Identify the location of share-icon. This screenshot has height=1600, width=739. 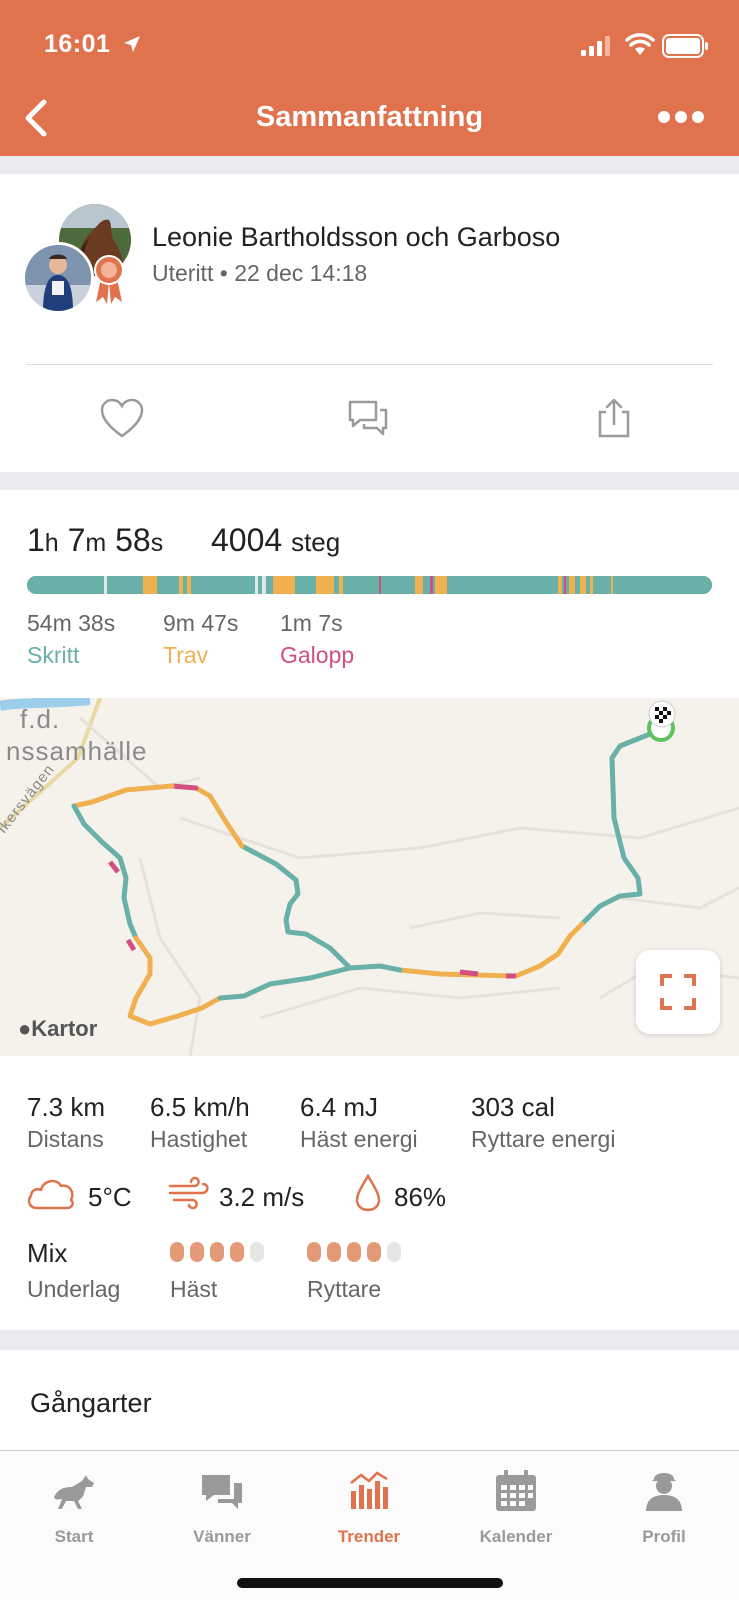
(614, 418).